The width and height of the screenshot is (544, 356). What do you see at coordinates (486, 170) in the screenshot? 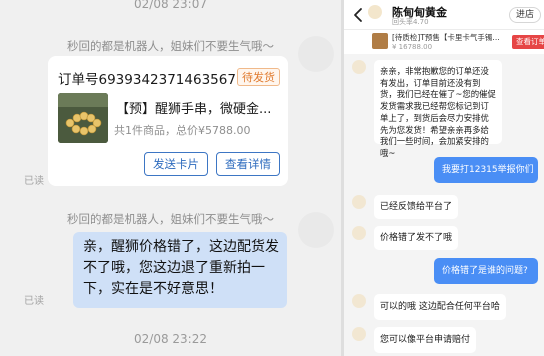
I see `user-message: 我要打12315举报你们` at bounding box center [486, 170].